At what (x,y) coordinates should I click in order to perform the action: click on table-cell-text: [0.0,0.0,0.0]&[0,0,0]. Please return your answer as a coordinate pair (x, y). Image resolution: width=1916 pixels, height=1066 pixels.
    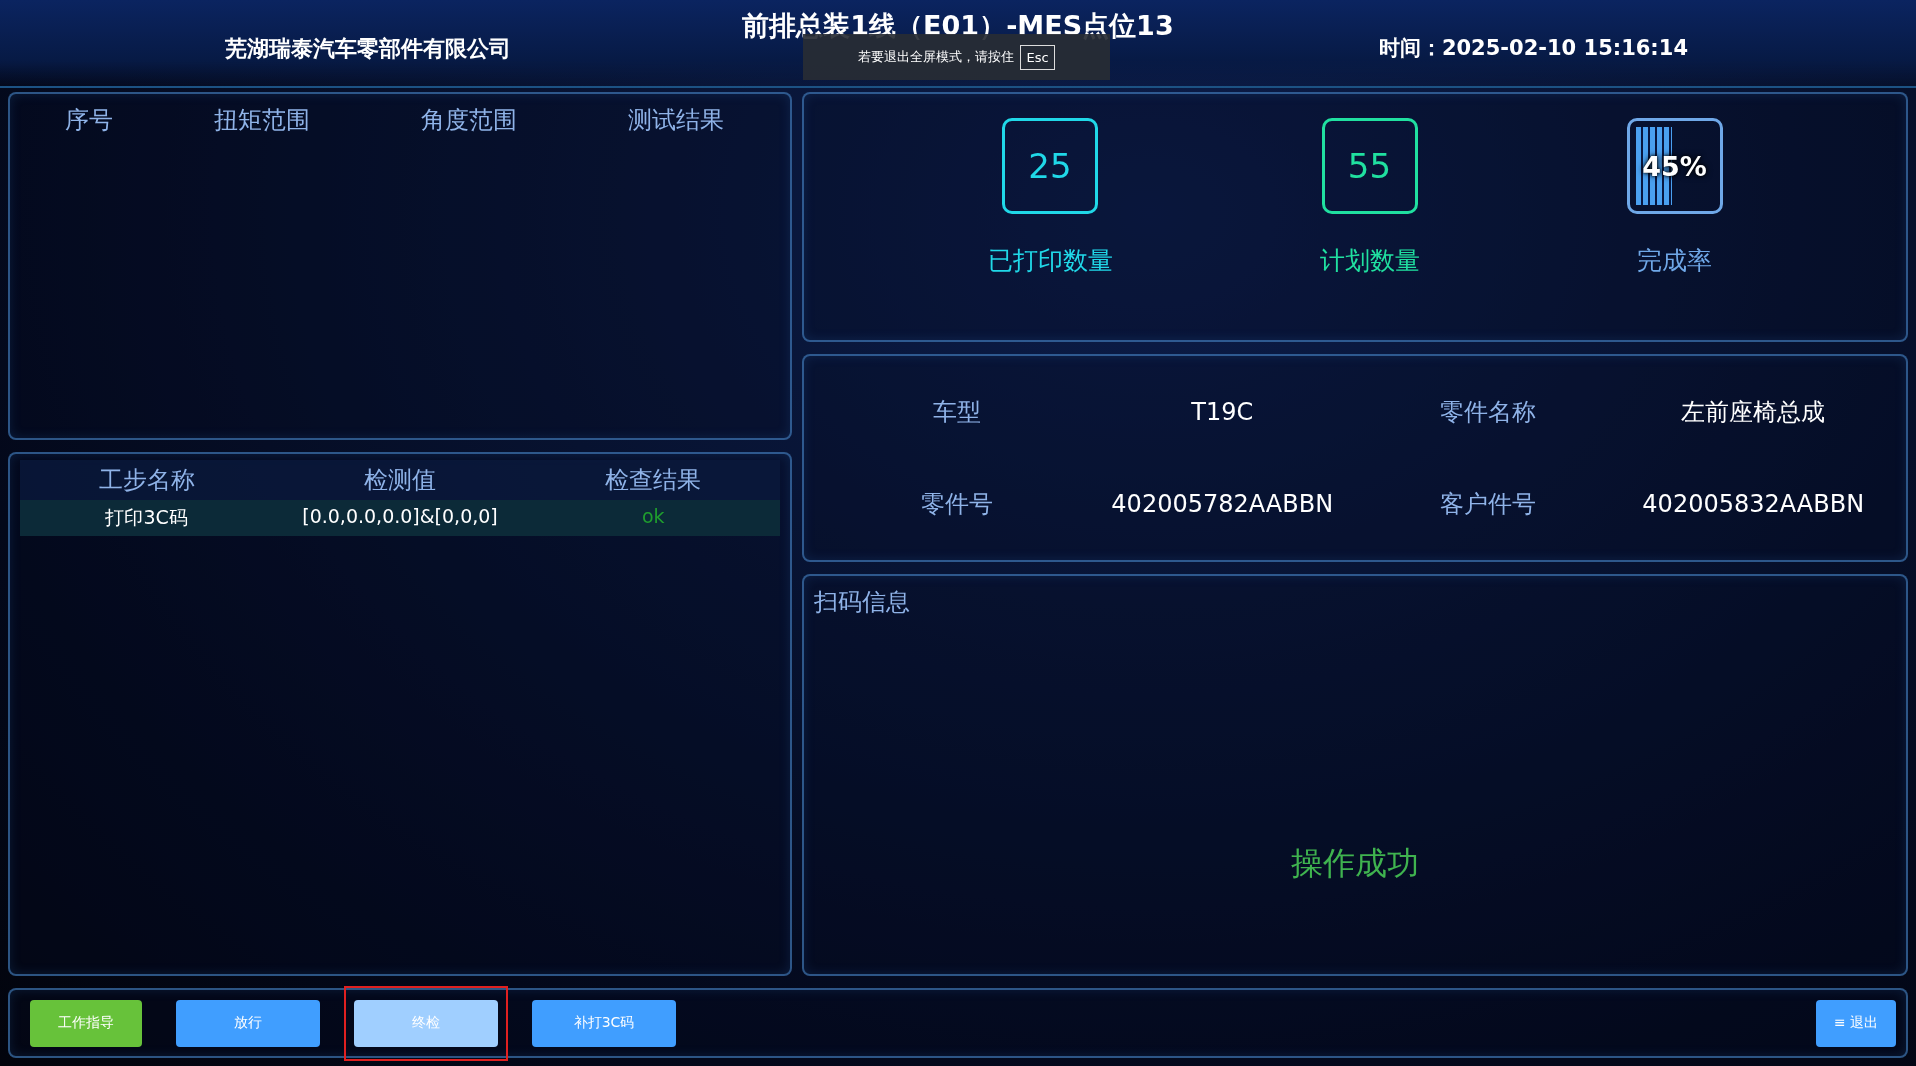
    Looking at the image, I should click on (400, 517).